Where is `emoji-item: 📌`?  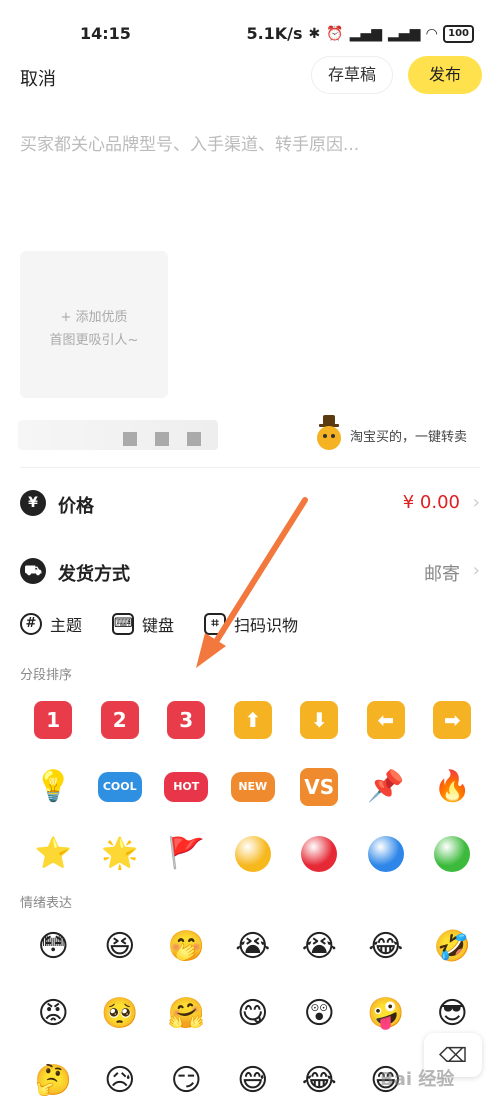
emoji-item: 📌 is located at coordinates (386, 786).